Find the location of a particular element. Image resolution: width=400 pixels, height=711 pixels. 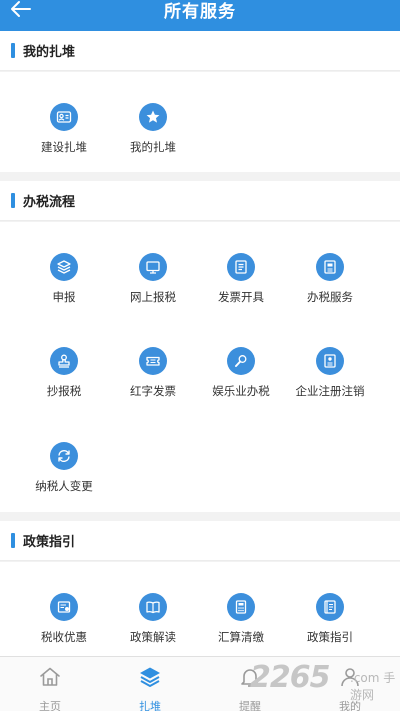

service-label: 纳税人变更 is located at coordinates (64, 486).